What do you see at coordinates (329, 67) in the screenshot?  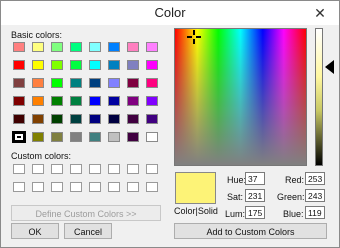 I see `arrow-left-icon` at bounding box center [329, 67].